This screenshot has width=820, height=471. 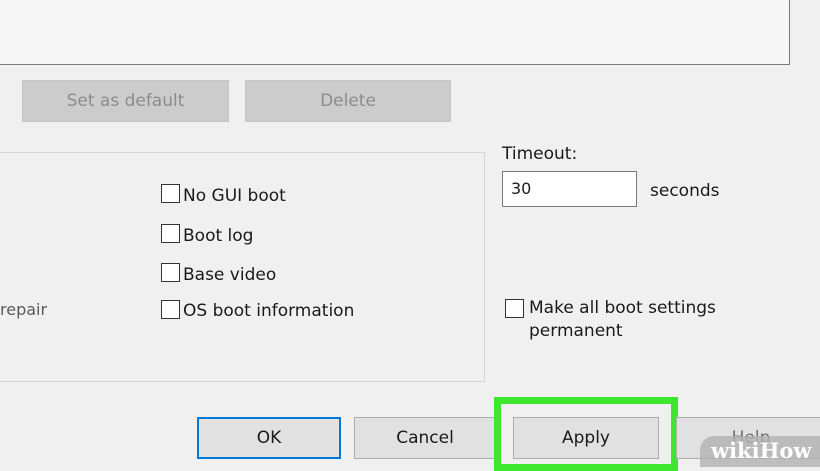 I want to click on wikihow-watermark: wikiHow, so click(x=760, y=451).